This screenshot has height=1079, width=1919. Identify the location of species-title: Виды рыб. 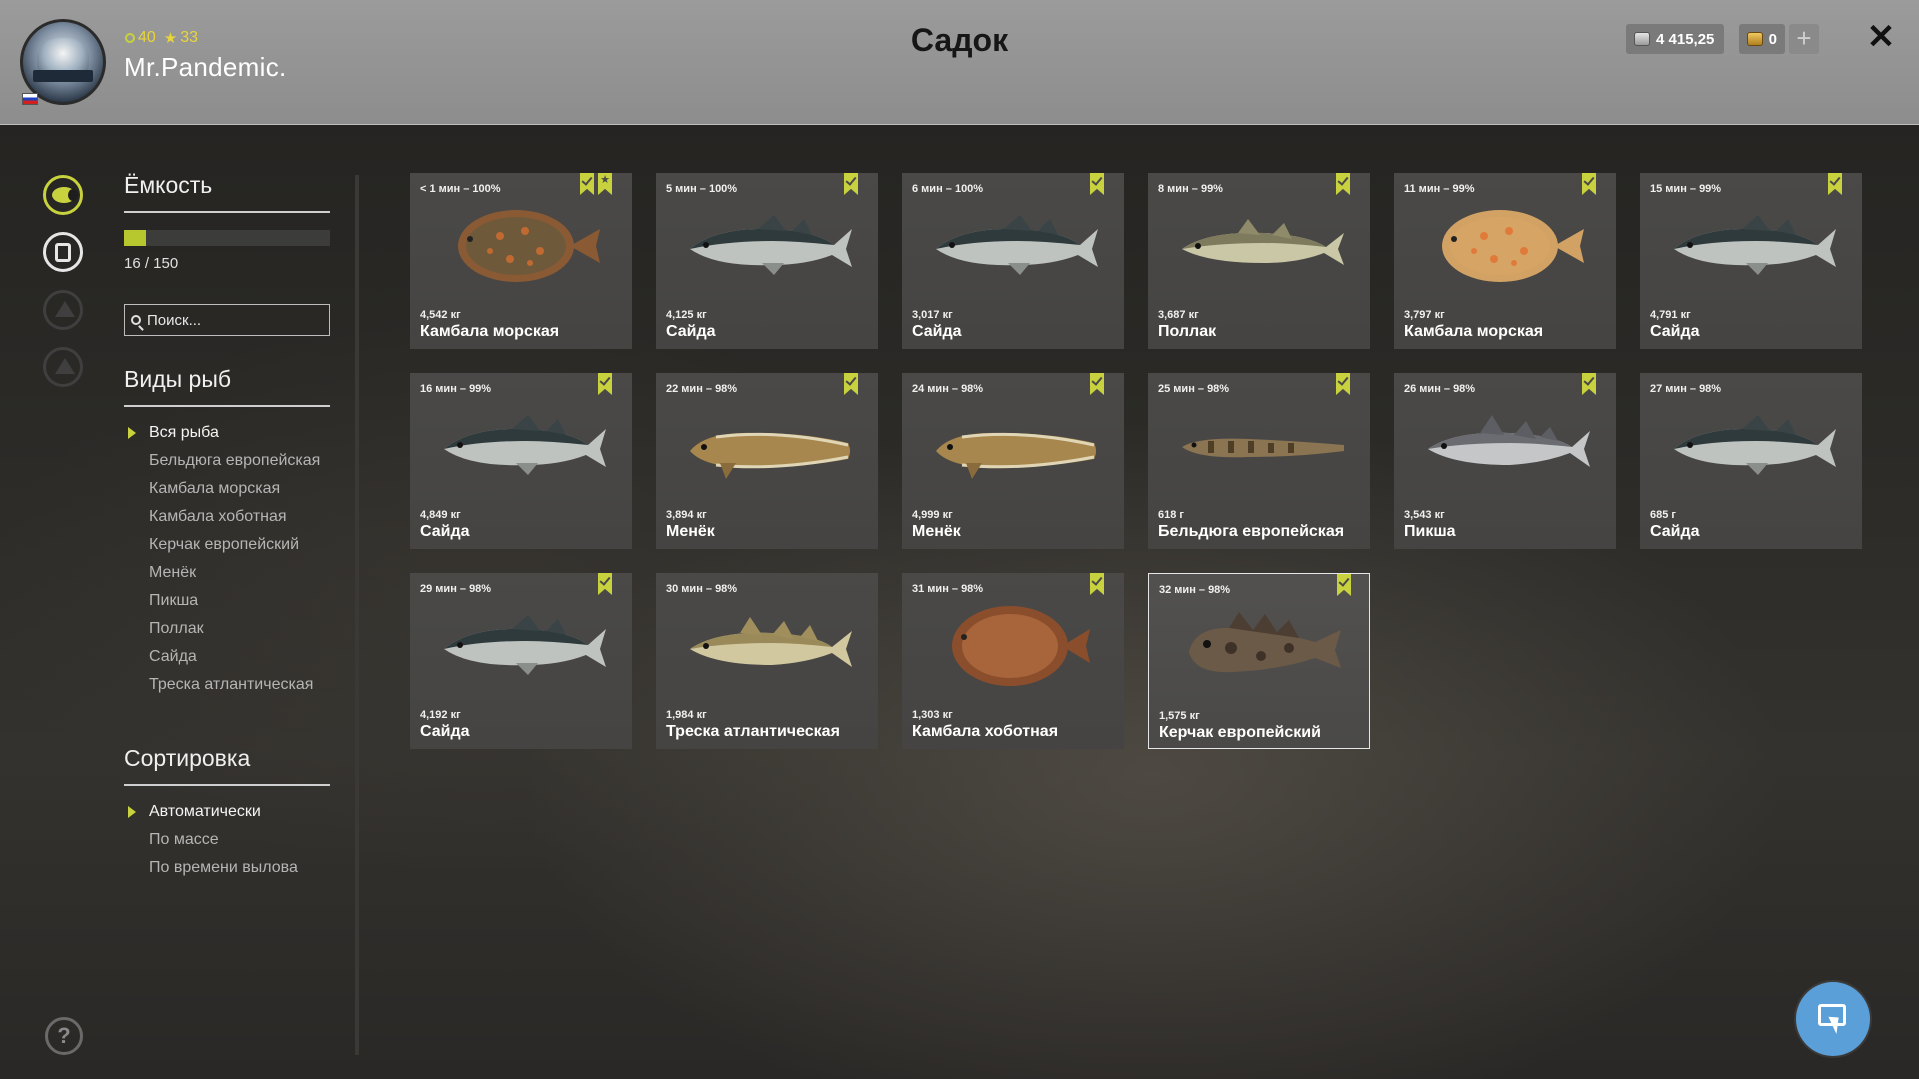
(178, 379).